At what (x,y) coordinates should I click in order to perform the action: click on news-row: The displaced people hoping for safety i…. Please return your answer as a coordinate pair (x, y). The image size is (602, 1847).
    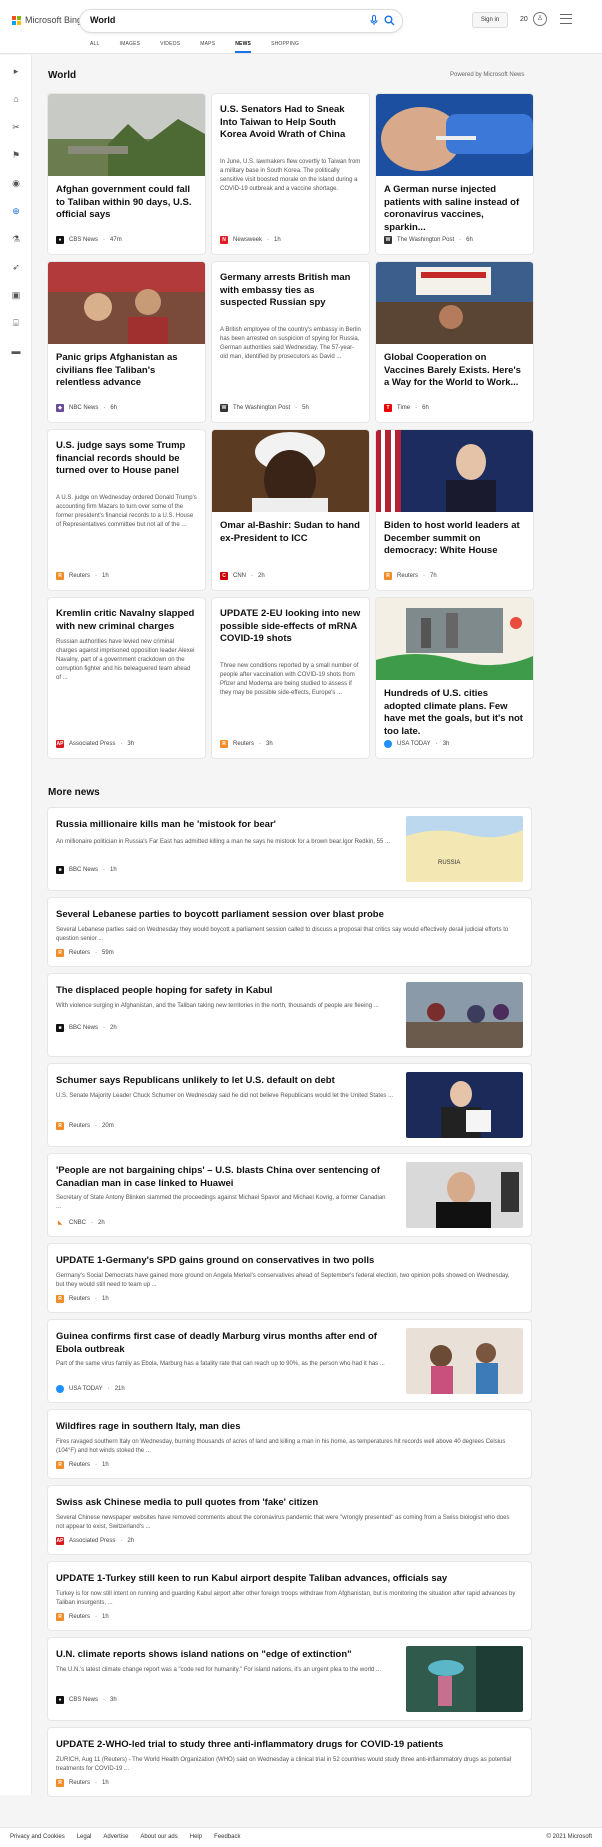
    Looking at the image, I should click on (289, 1015).